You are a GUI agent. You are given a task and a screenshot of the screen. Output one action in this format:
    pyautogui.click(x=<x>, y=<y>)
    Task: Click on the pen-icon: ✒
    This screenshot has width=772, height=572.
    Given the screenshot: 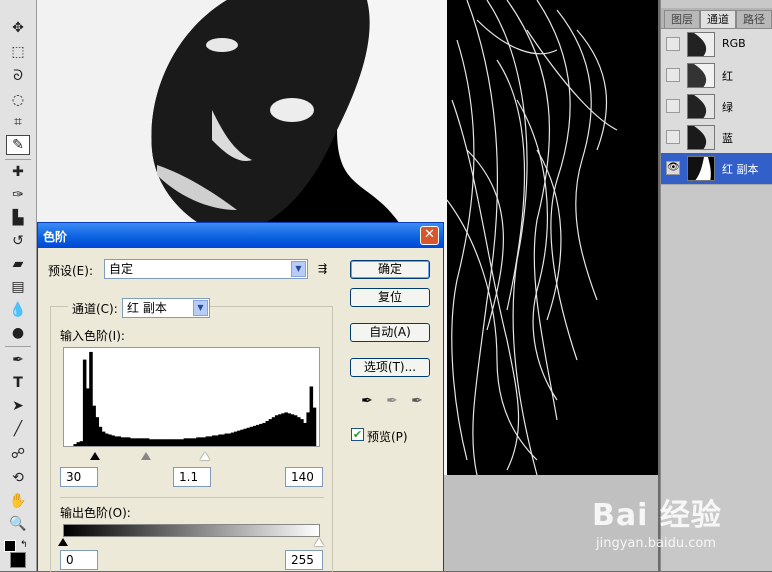 What is the action you would take?
    pyautogui.click(x=18, y=360)
    